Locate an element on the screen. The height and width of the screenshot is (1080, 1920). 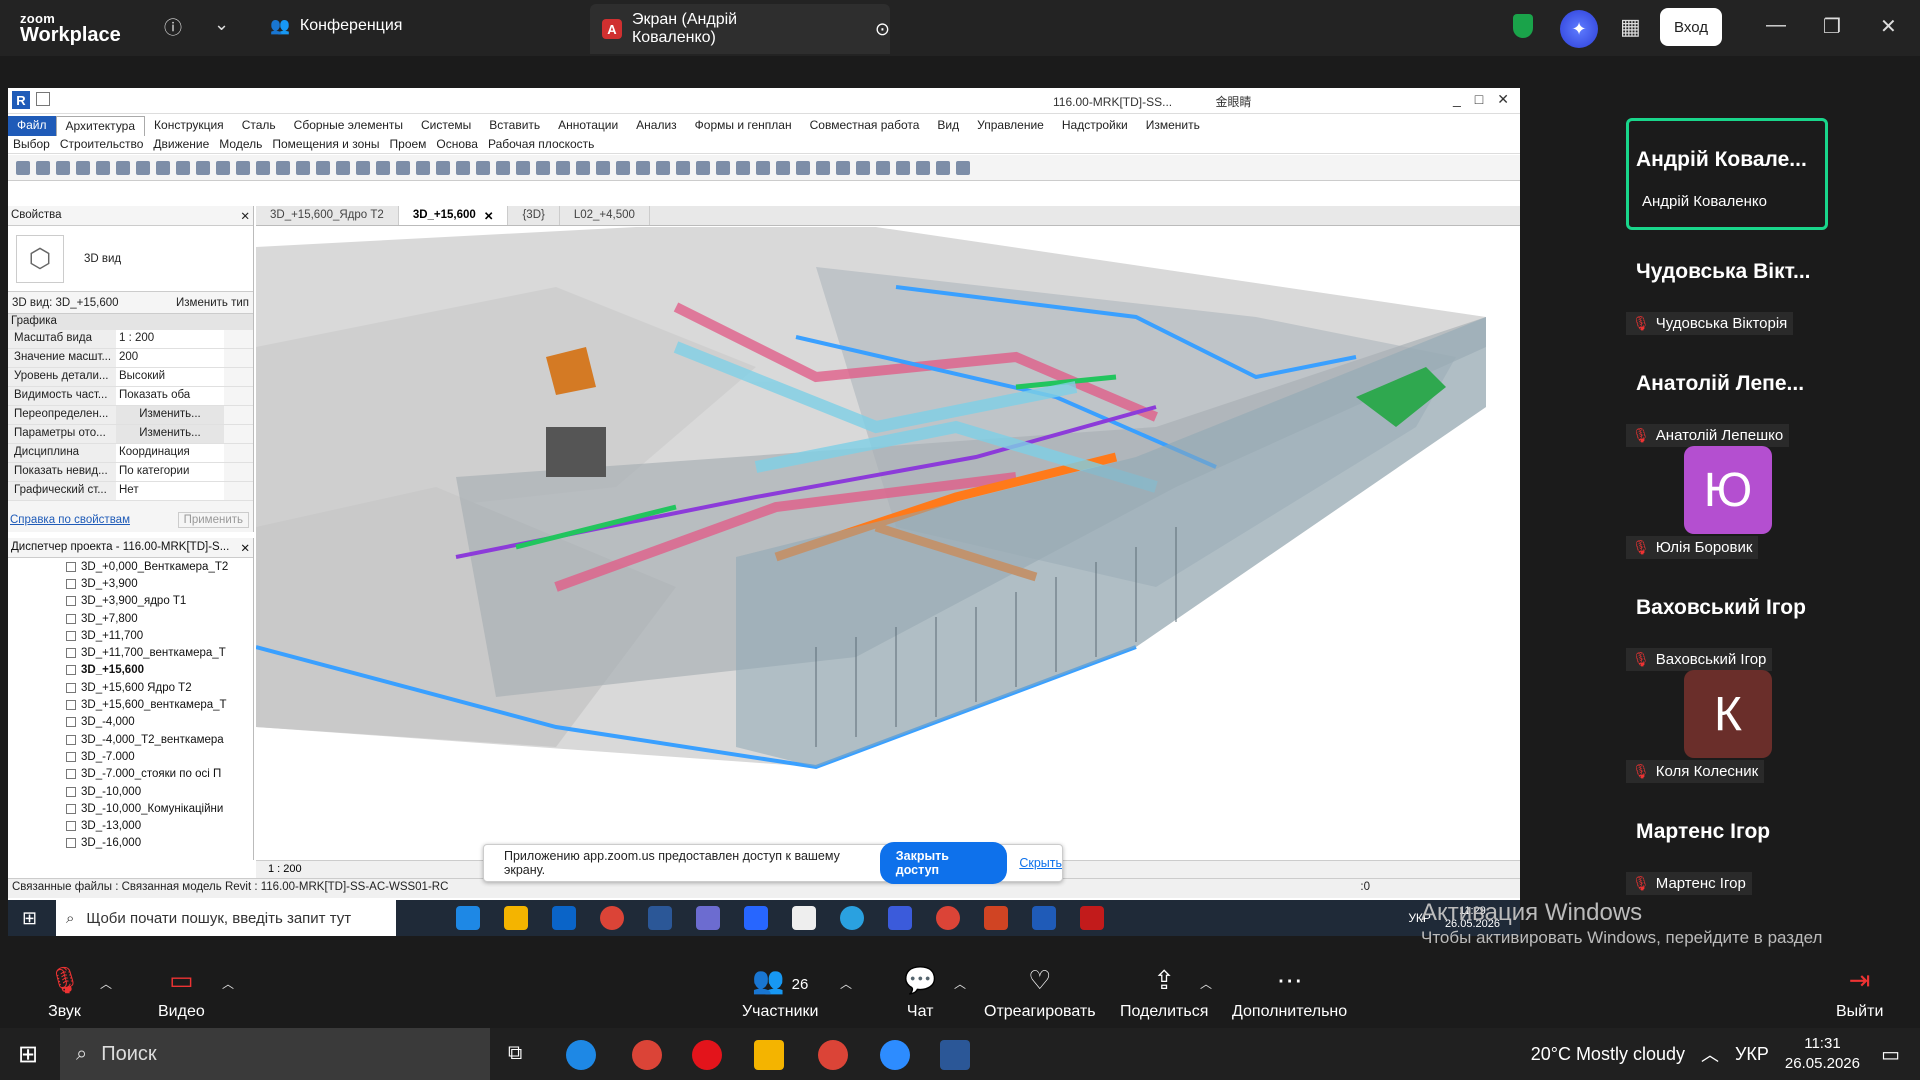
explorer-icon is located at coordinates (516, 918).